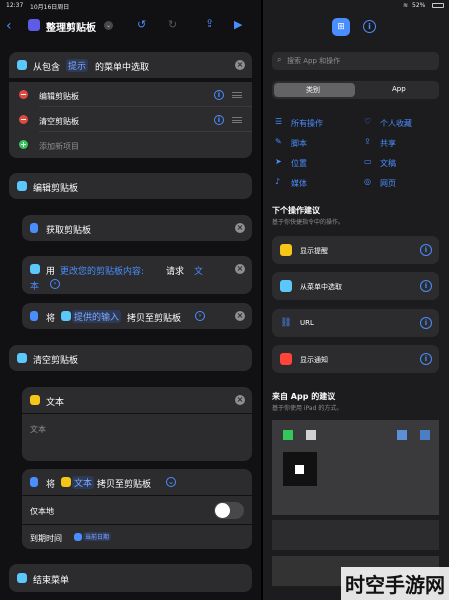  Describe the element at coordinates (137, 482) in the screenshot. I see `copy-text-action: 将 文本 拷贝至剪贴板 ⌄` at that location.